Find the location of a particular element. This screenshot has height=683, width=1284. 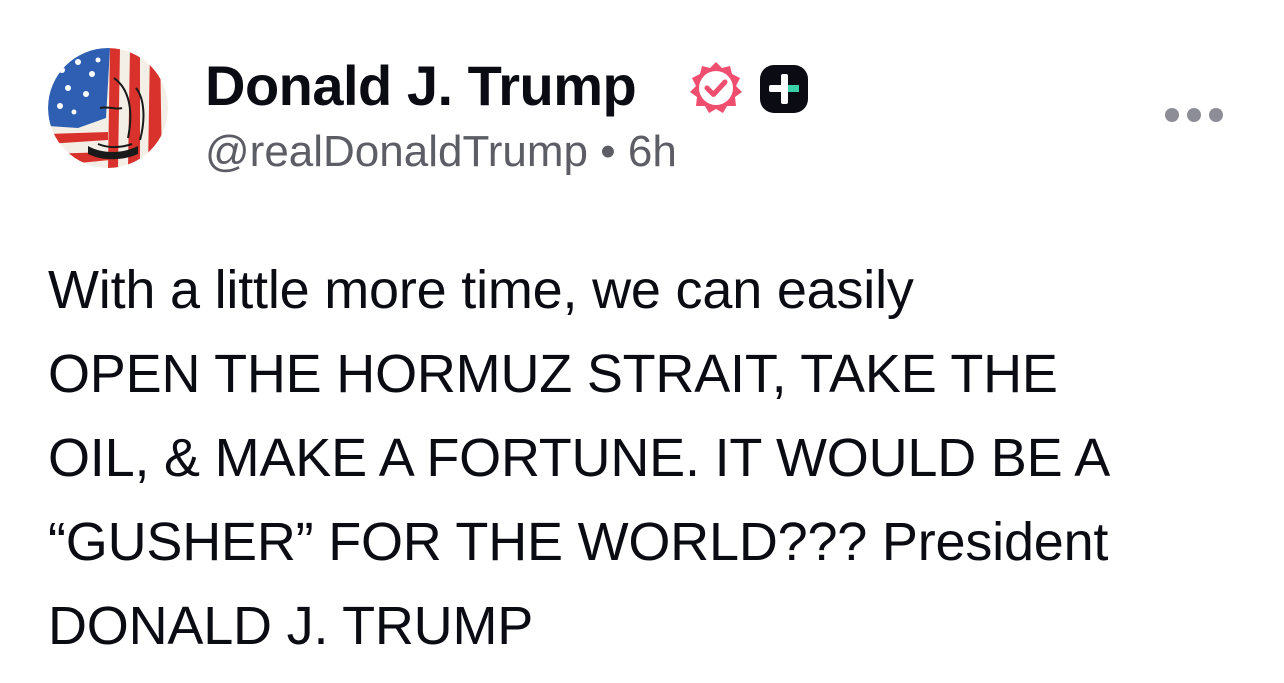

verified-badge-icon is located at coordinates (716, 87).